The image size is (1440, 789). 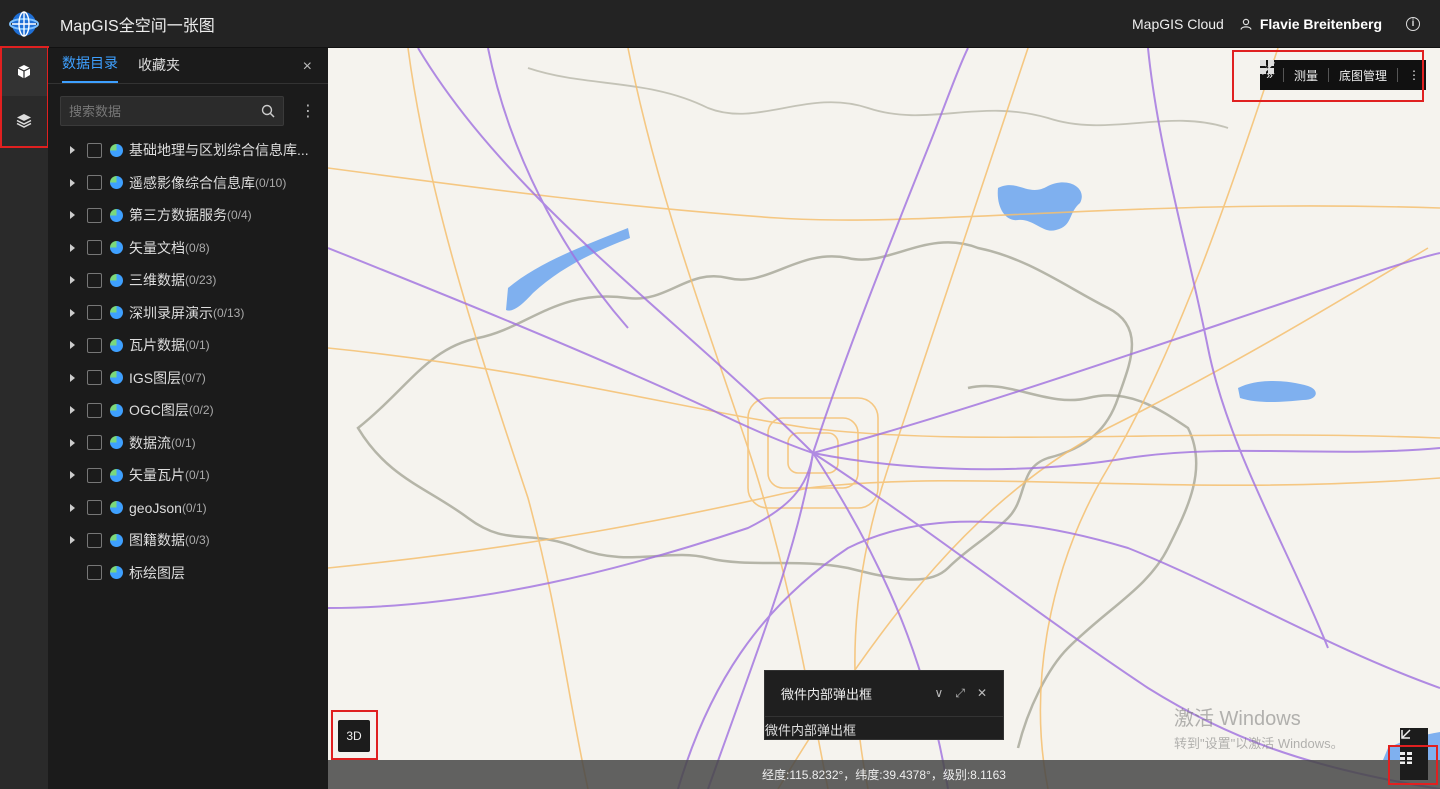 I want to click on tree-item-label: 矢量瓦片, so click(x=157, y=475).